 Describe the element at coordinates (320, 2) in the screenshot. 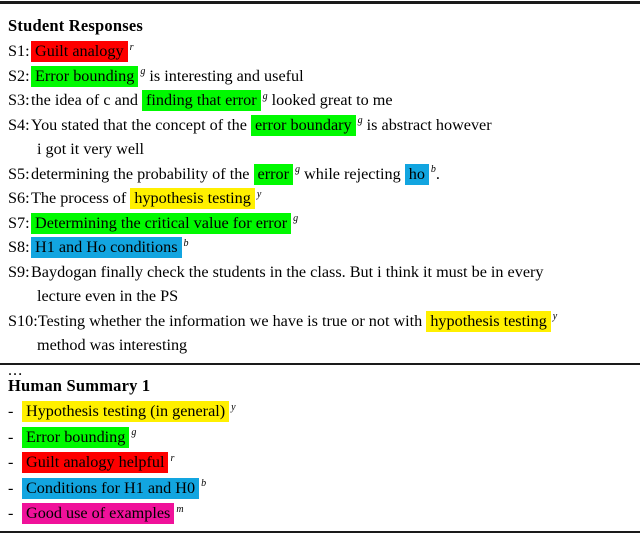

I see `top-rule` at that location.